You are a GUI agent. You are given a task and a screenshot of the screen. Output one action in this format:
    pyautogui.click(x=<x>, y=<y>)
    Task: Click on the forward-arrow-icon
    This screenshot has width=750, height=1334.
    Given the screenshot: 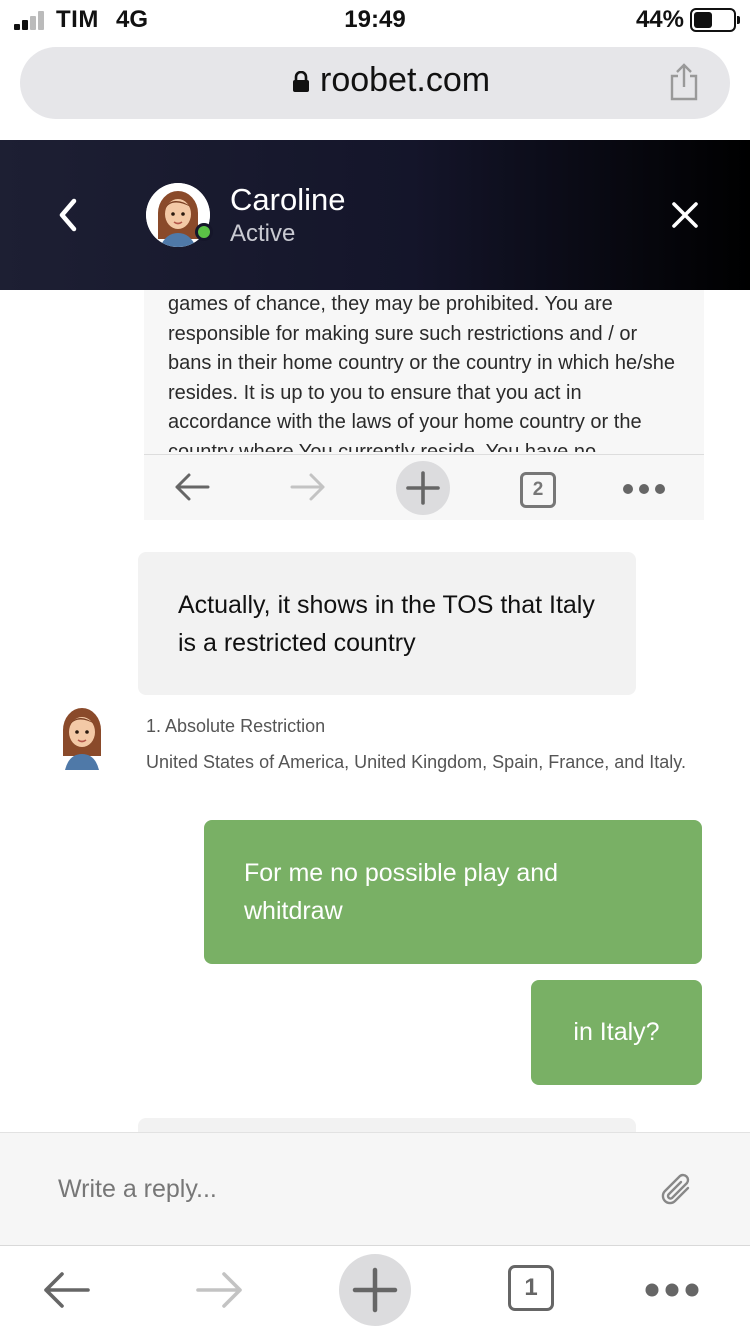 What is the action you would take?
    pyautogui.click(x=220, y=1290)
    